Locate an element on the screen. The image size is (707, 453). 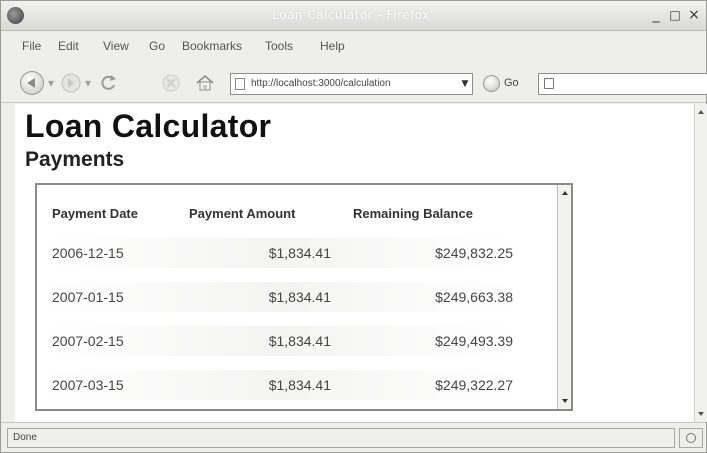
payment-date: 2006-12-15 is located at coordinates (88, 253).